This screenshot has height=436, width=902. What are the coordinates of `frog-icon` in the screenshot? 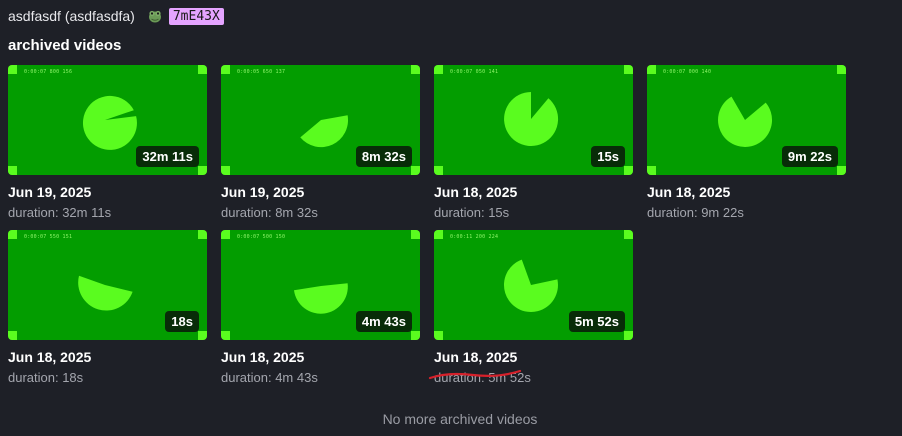 It's located at (155, 16).